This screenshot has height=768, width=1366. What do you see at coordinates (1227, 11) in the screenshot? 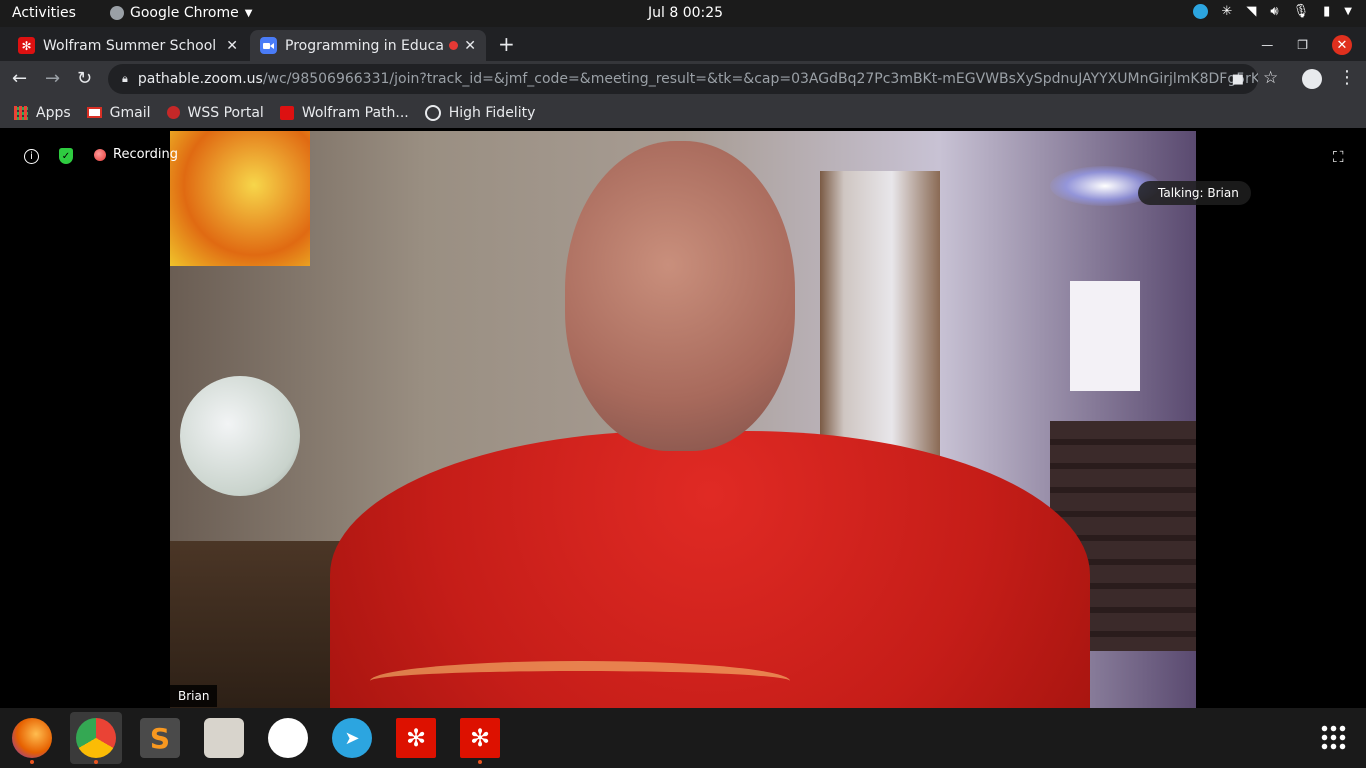
I see `slack-tray-icon: ✳` at bounding box center [1227, 11].